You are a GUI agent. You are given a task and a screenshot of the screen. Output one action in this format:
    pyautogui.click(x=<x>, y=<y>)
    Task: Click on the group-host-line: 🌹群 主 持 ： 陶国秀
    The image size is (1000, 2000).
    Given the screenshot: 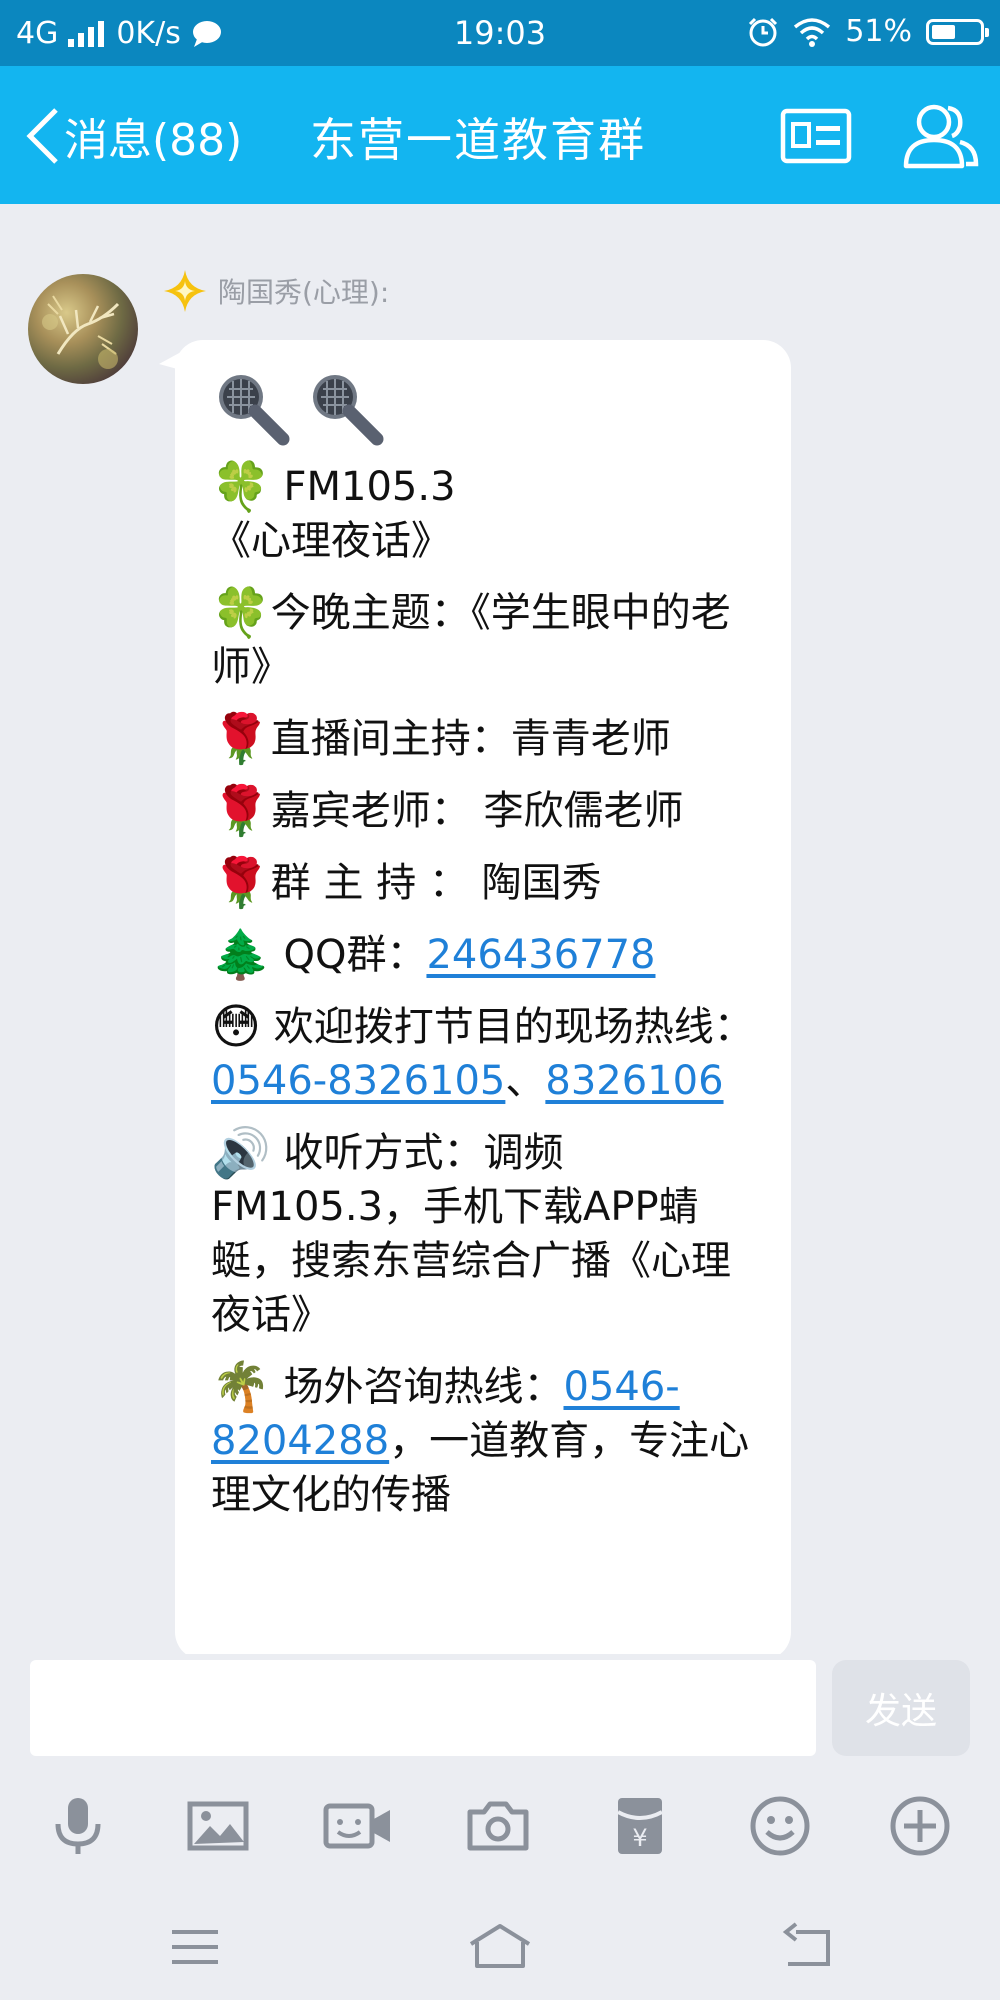 What is the action you would take?
    pyautogui.click(x=486, y=883)
    